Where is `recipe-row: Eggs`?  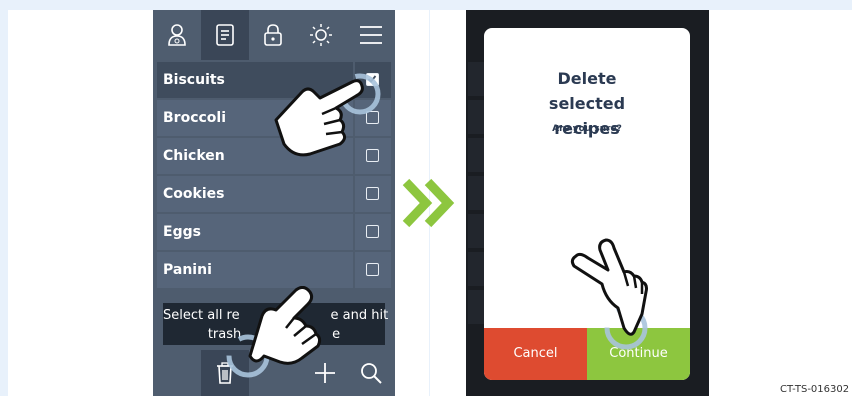
recipe-row: Eggs is located at coordinates (274, 232).